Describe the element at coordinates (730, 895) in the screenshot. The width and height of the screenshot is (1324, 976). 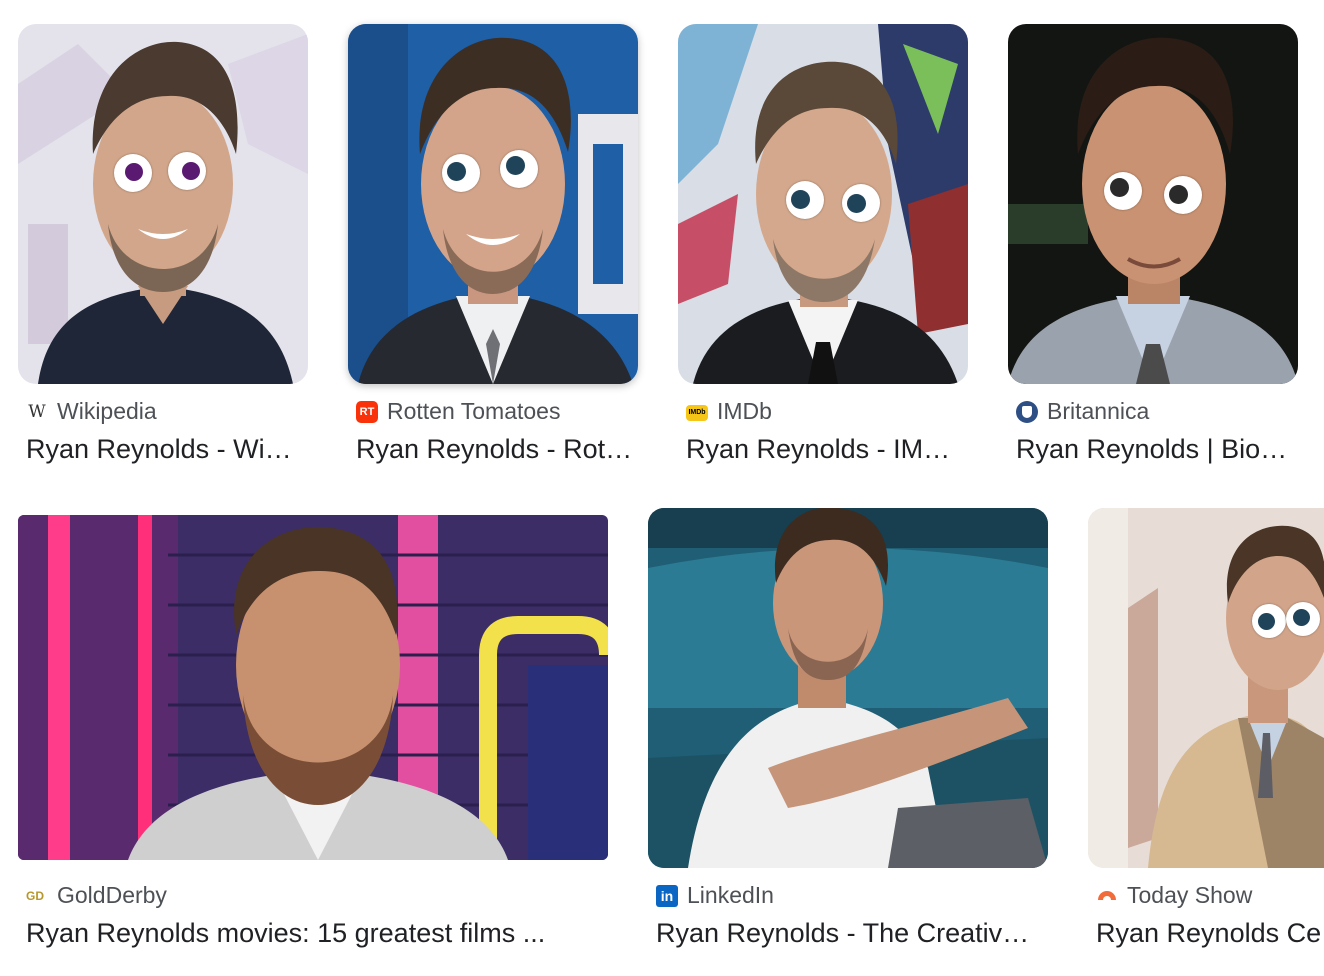
I see `source-name: LinkedIn` at that location.